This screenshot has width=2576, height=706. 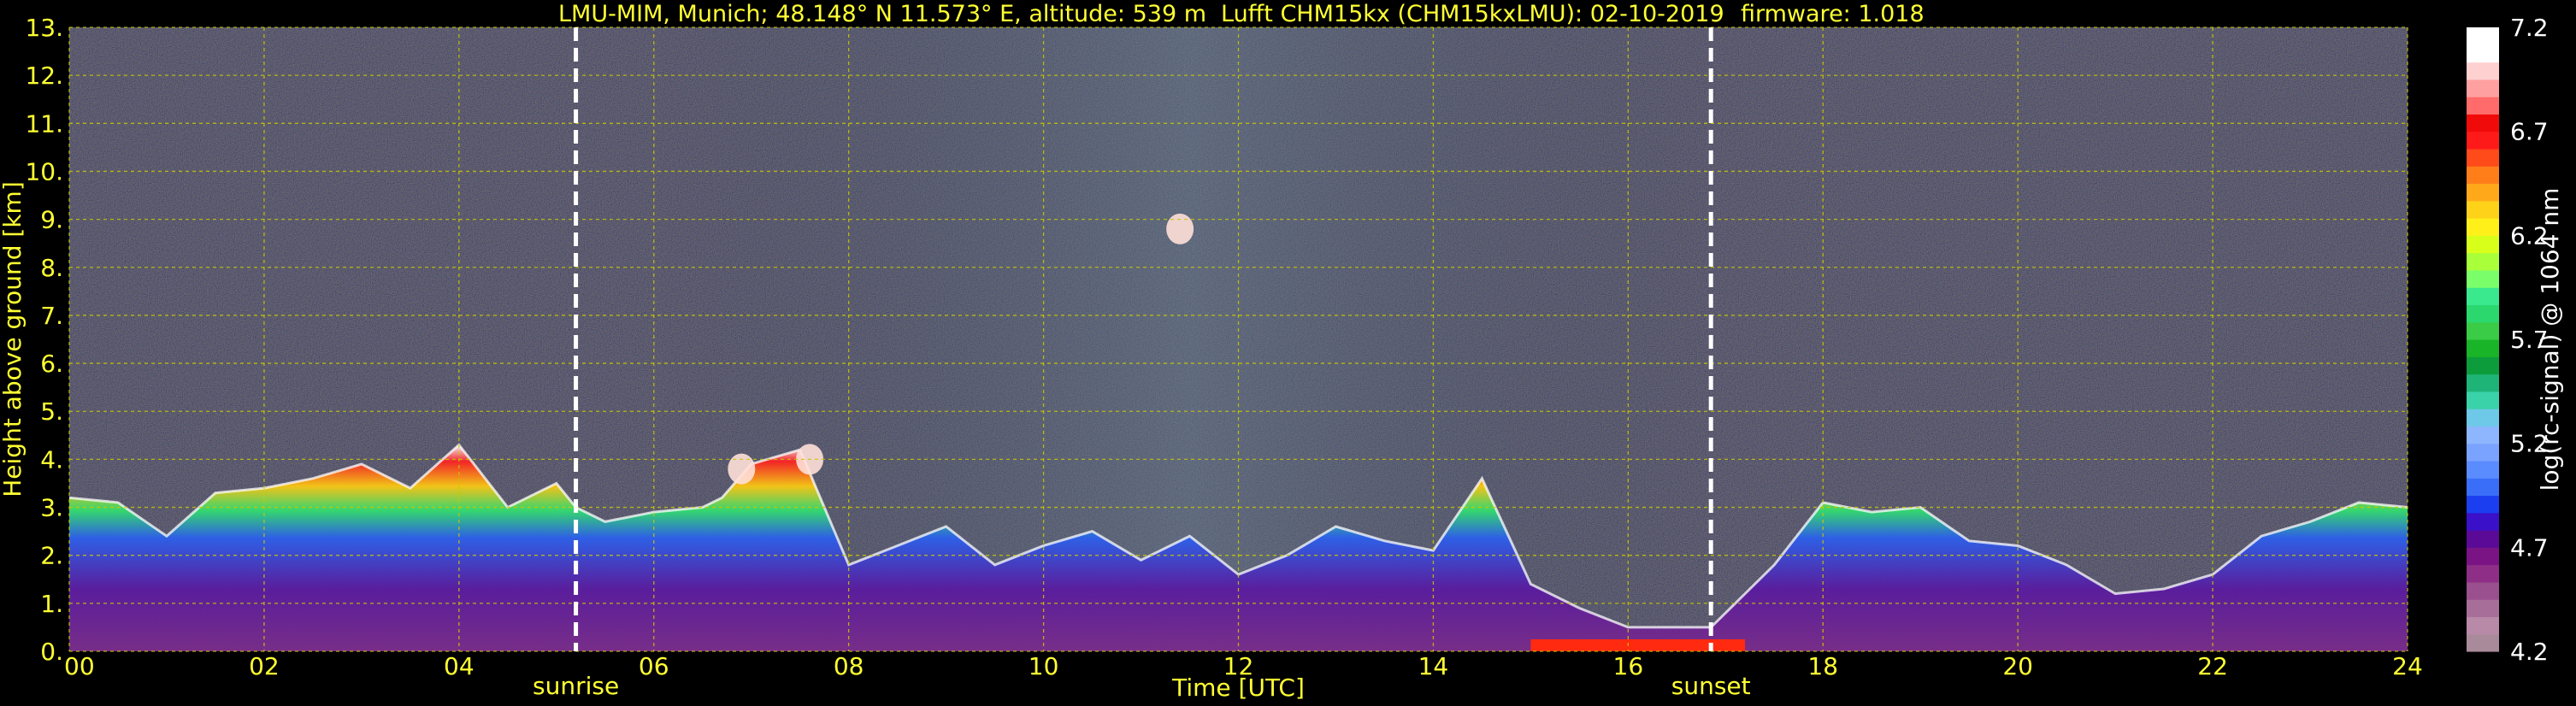 I want to click on x-tick-label: 06, so click(x=654, y=666).